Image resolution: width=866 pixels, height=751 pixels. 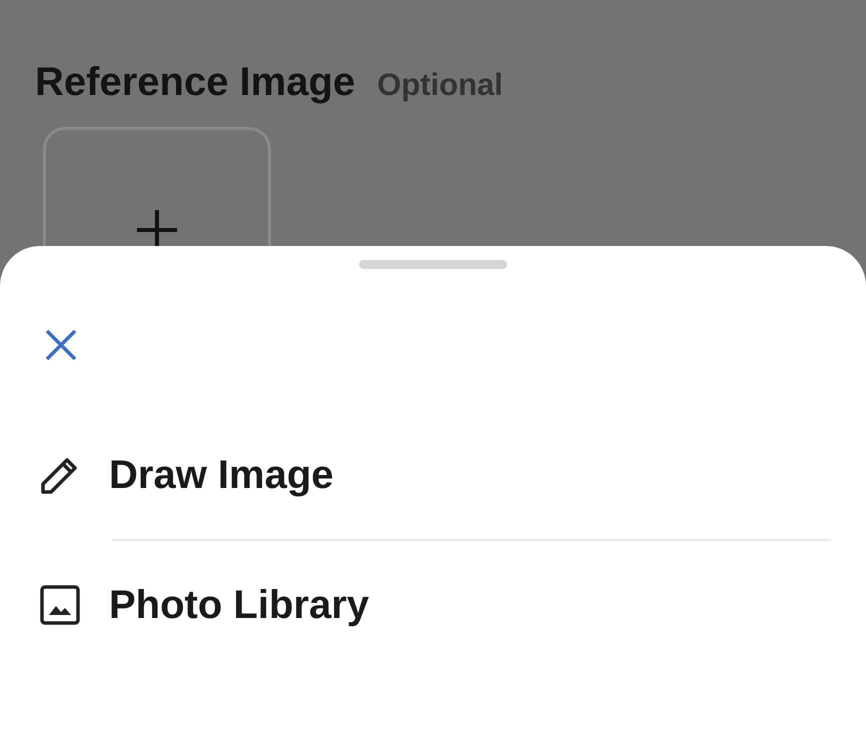 What do you see at coordinates (221, 475) in the screenshot?
I see `option-label: Draw Image` at bounding box center [221, 475].